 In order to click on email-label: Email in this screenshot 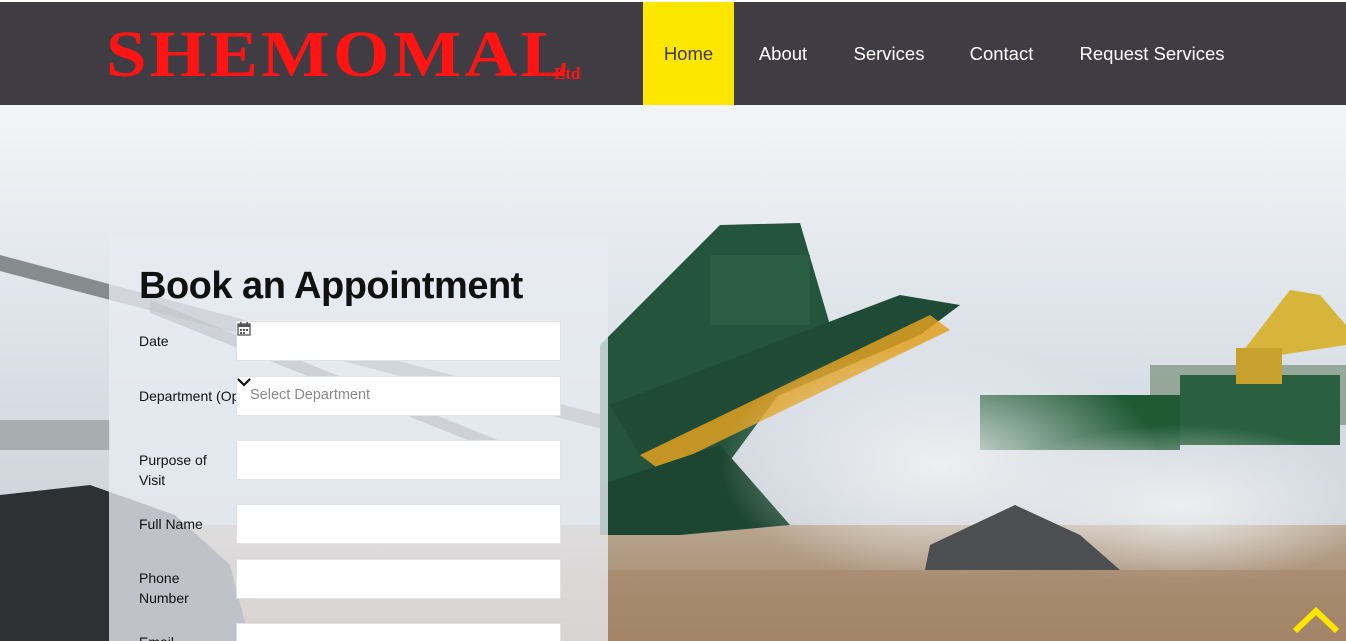, I will do `click(156, 636)`.